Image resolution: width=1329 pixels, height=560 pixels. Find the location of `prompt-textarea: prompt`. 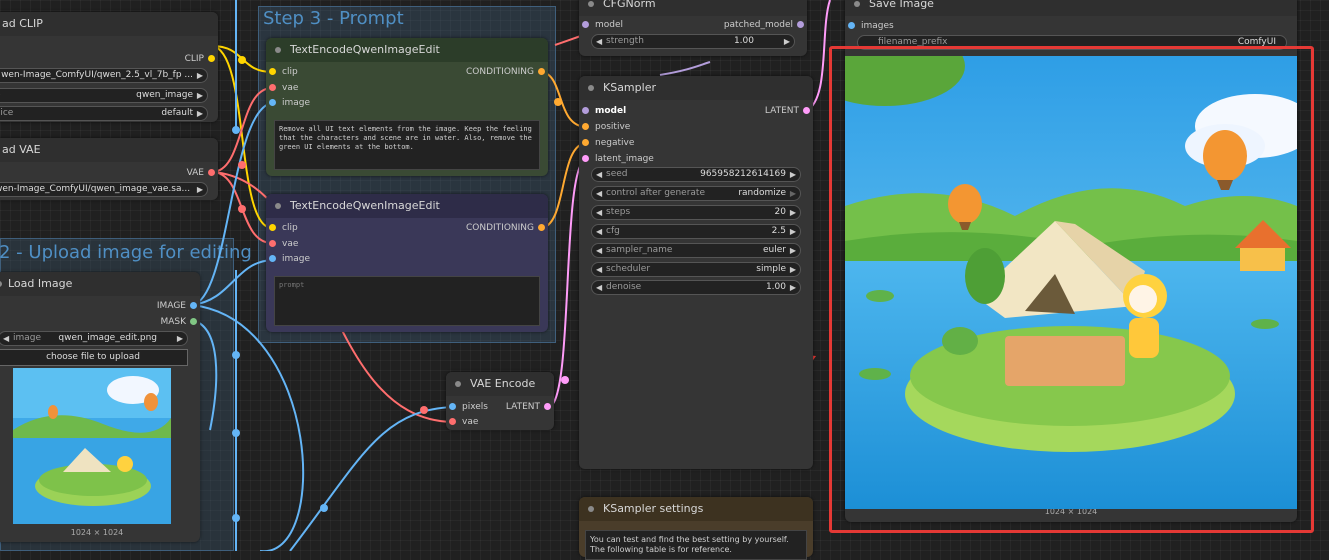

prompt-textarea: prompt is located at coordinates (407, 301).